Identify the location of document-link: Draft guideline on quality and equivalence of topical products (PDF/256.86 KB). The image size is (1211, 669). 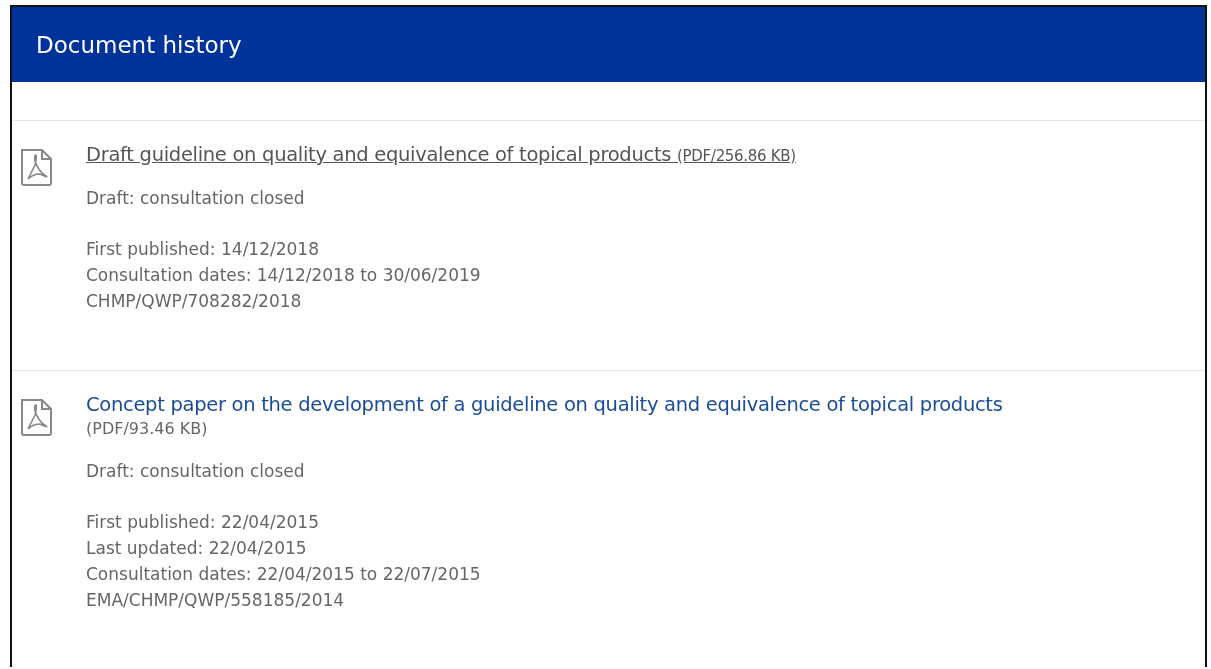
(441, 154).